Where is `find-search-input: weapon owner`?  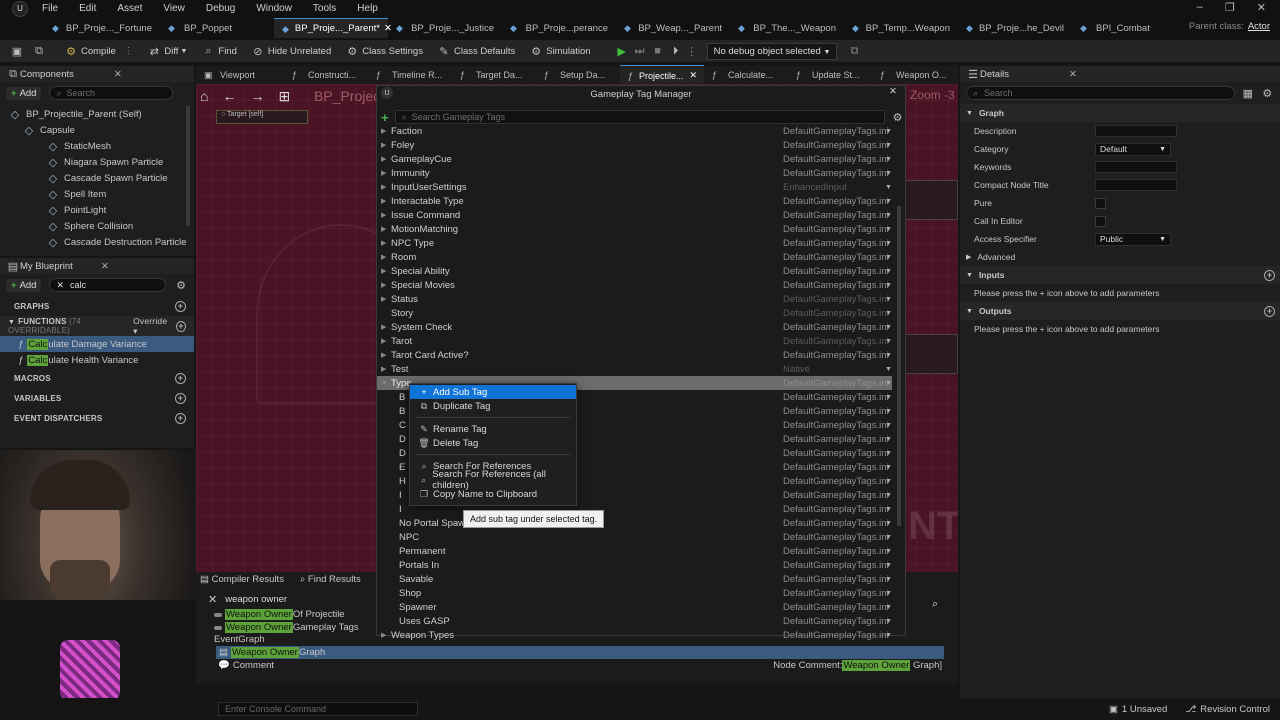
find-search-input: weapon owner is located at coordinates (256, 599).